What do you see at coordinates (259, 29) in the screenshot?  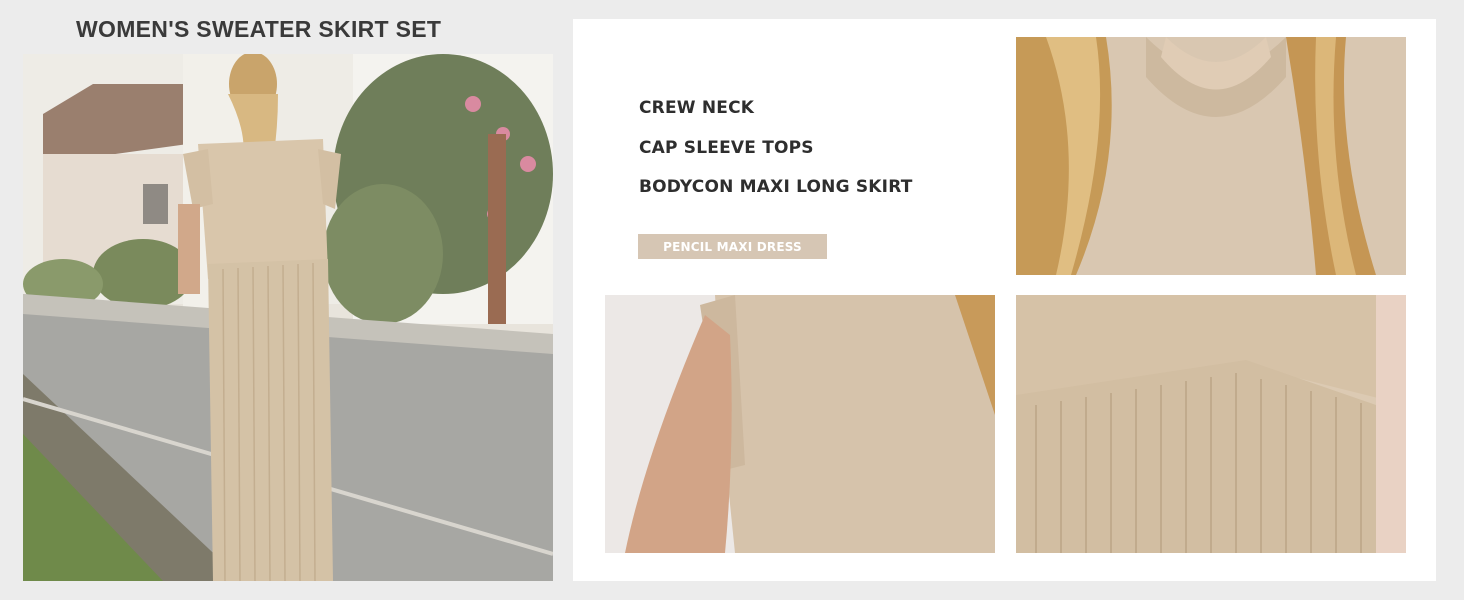 I see `page-title: WOMEN'S SWEATER SKIRT SET` at bounding box center [259, 29].